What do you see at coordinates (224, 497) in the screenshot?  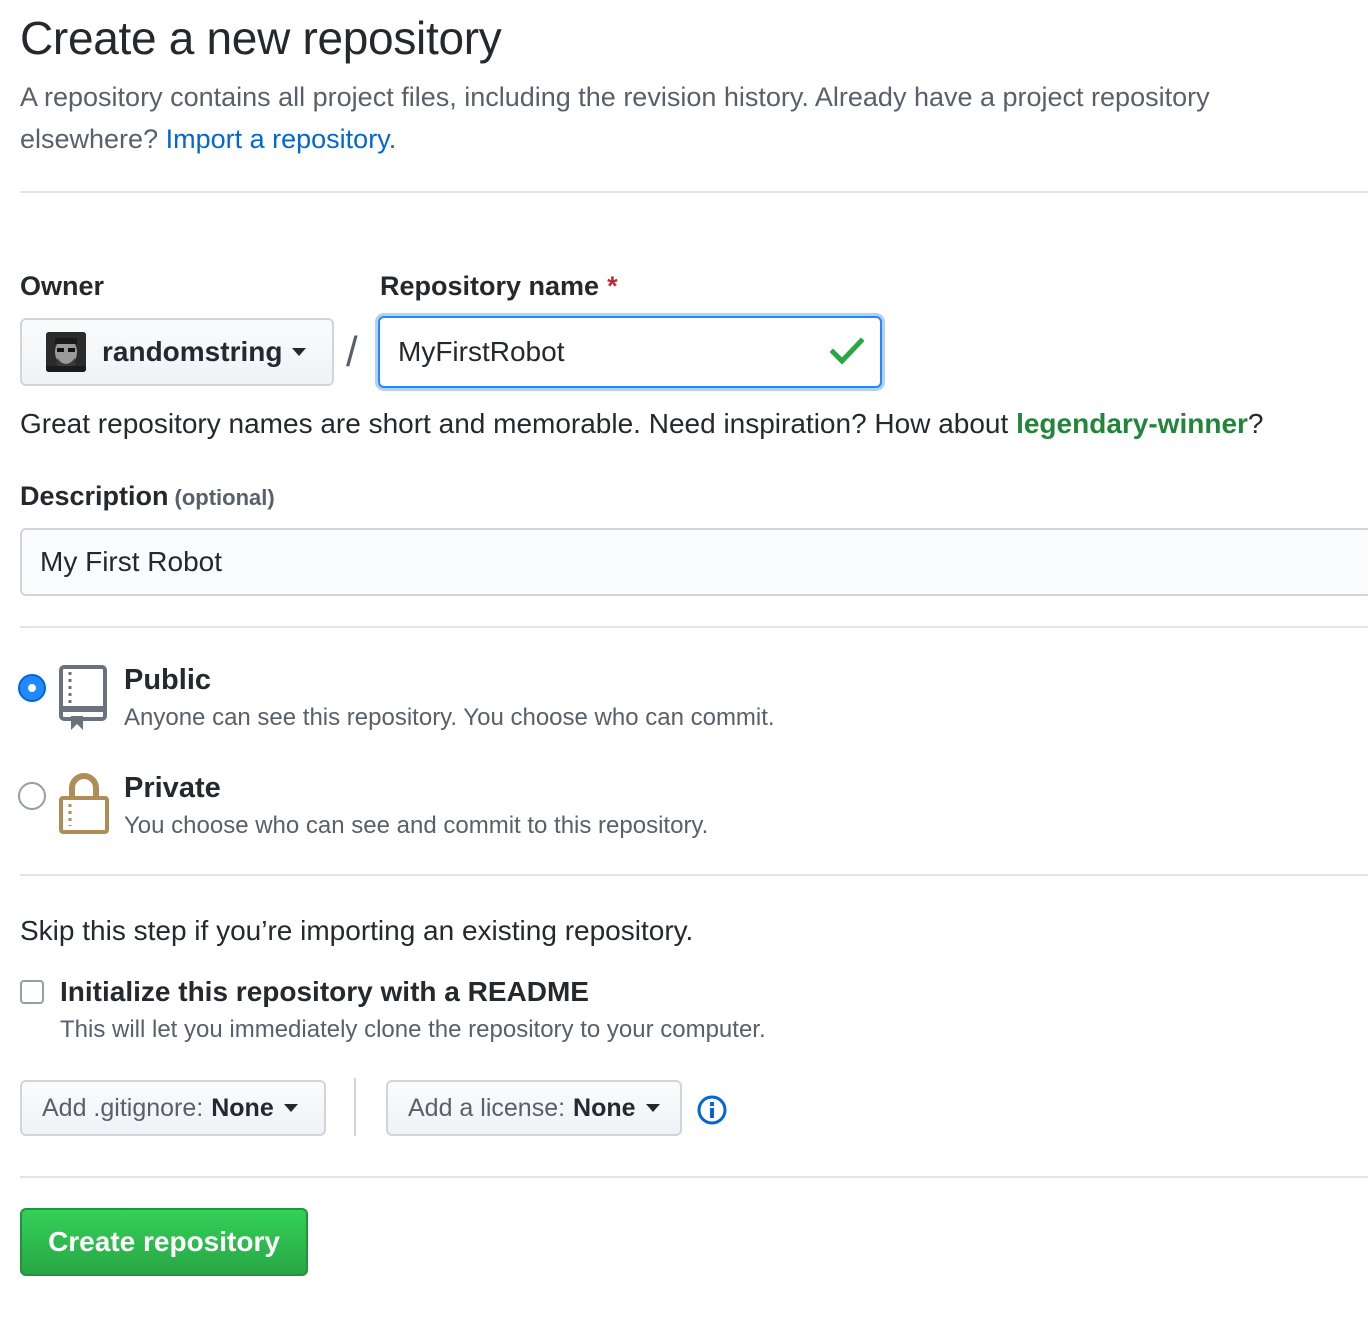 I see `optional-note: (optional)` at bounding box center [224, 497].